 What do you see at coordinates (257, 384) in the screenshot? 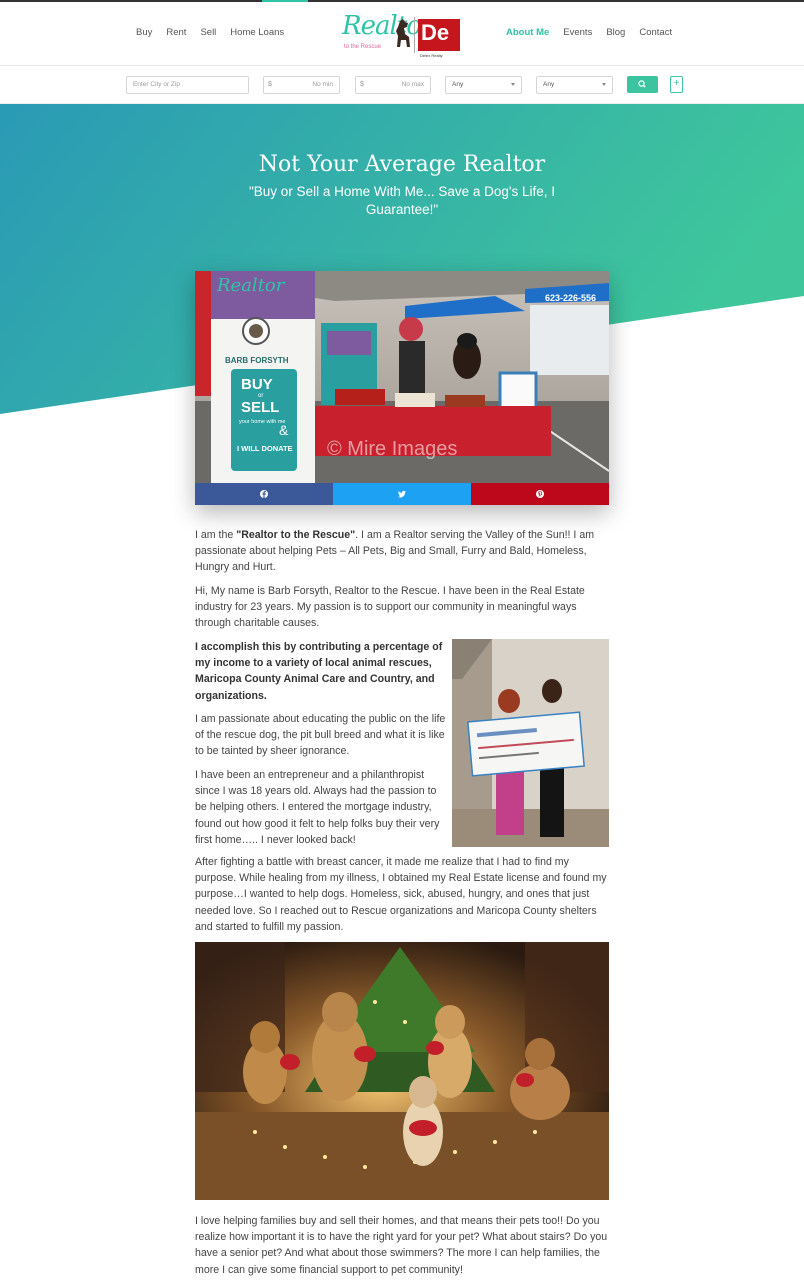
I see `banner-buy: BUY` at bounding box center [257, 384].